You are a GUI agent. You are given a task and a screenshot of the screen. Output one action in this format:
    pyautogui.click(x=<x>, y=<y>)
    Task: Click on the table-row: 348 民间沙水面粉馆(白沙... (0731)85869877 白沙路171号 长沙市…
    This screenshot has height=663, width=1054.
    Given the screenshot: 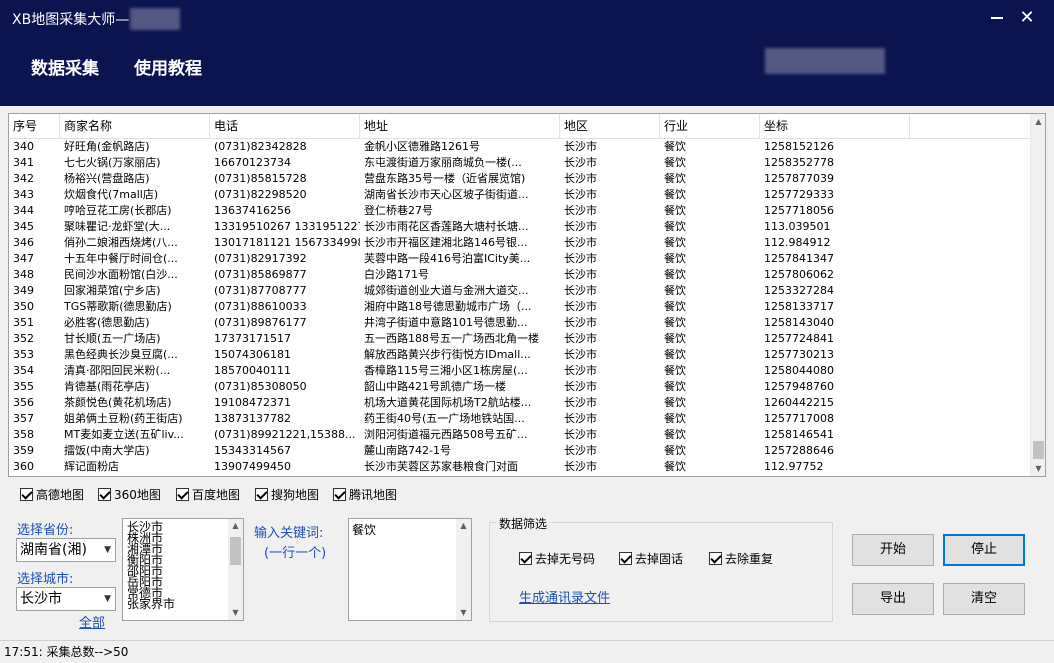 What is the action you would take?
    pyautogui.click(x=520, y=275)
    